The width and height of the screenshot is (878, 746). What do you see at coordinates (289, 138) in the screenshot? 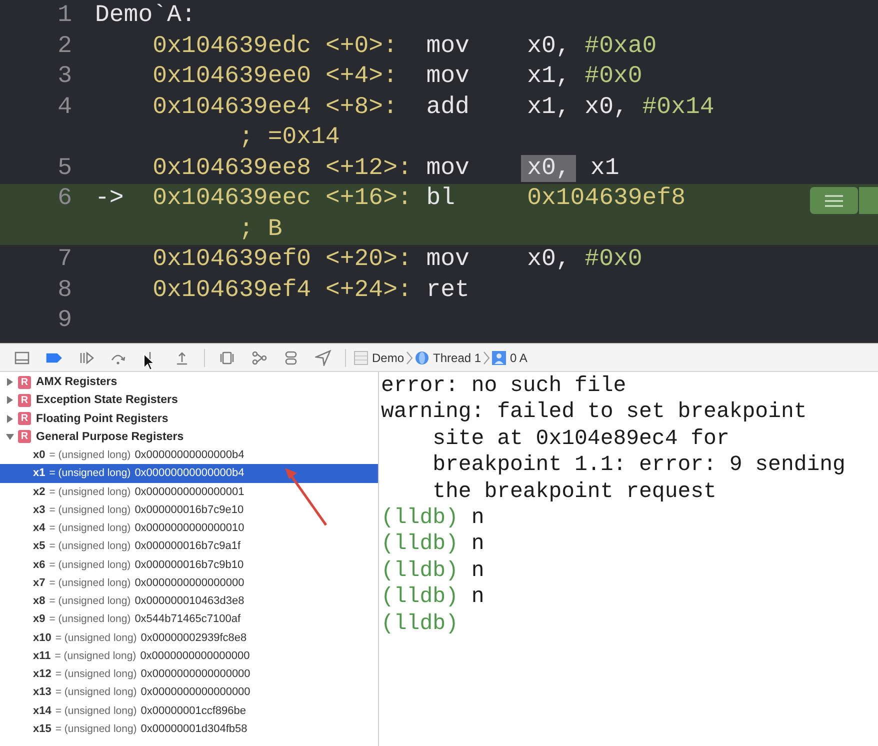
I see `code-comment: ; =0x14` at bounding box center [289, 138].